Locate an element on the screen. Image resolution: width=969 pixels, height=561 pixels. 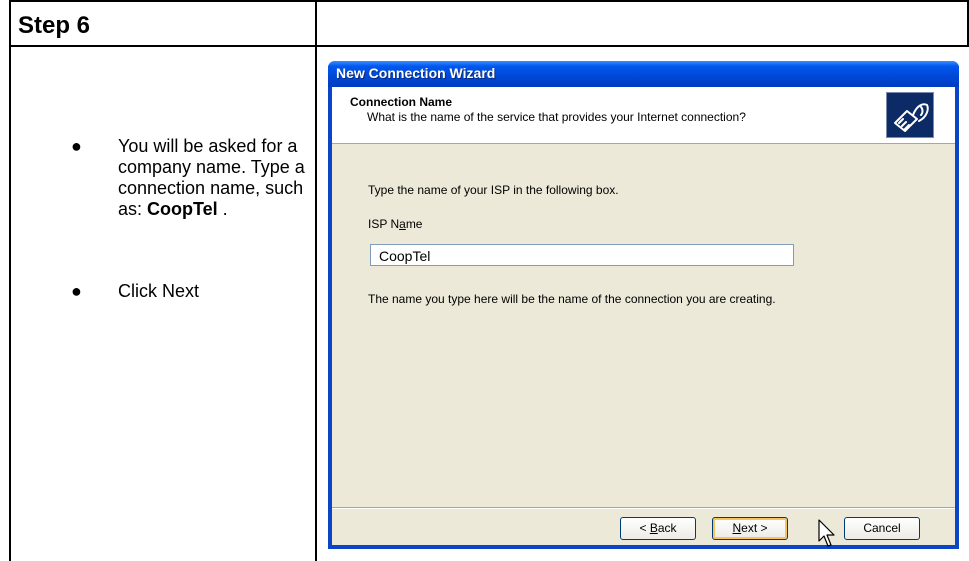
cancel-button: Cancel is located at coordinates (882, 528).